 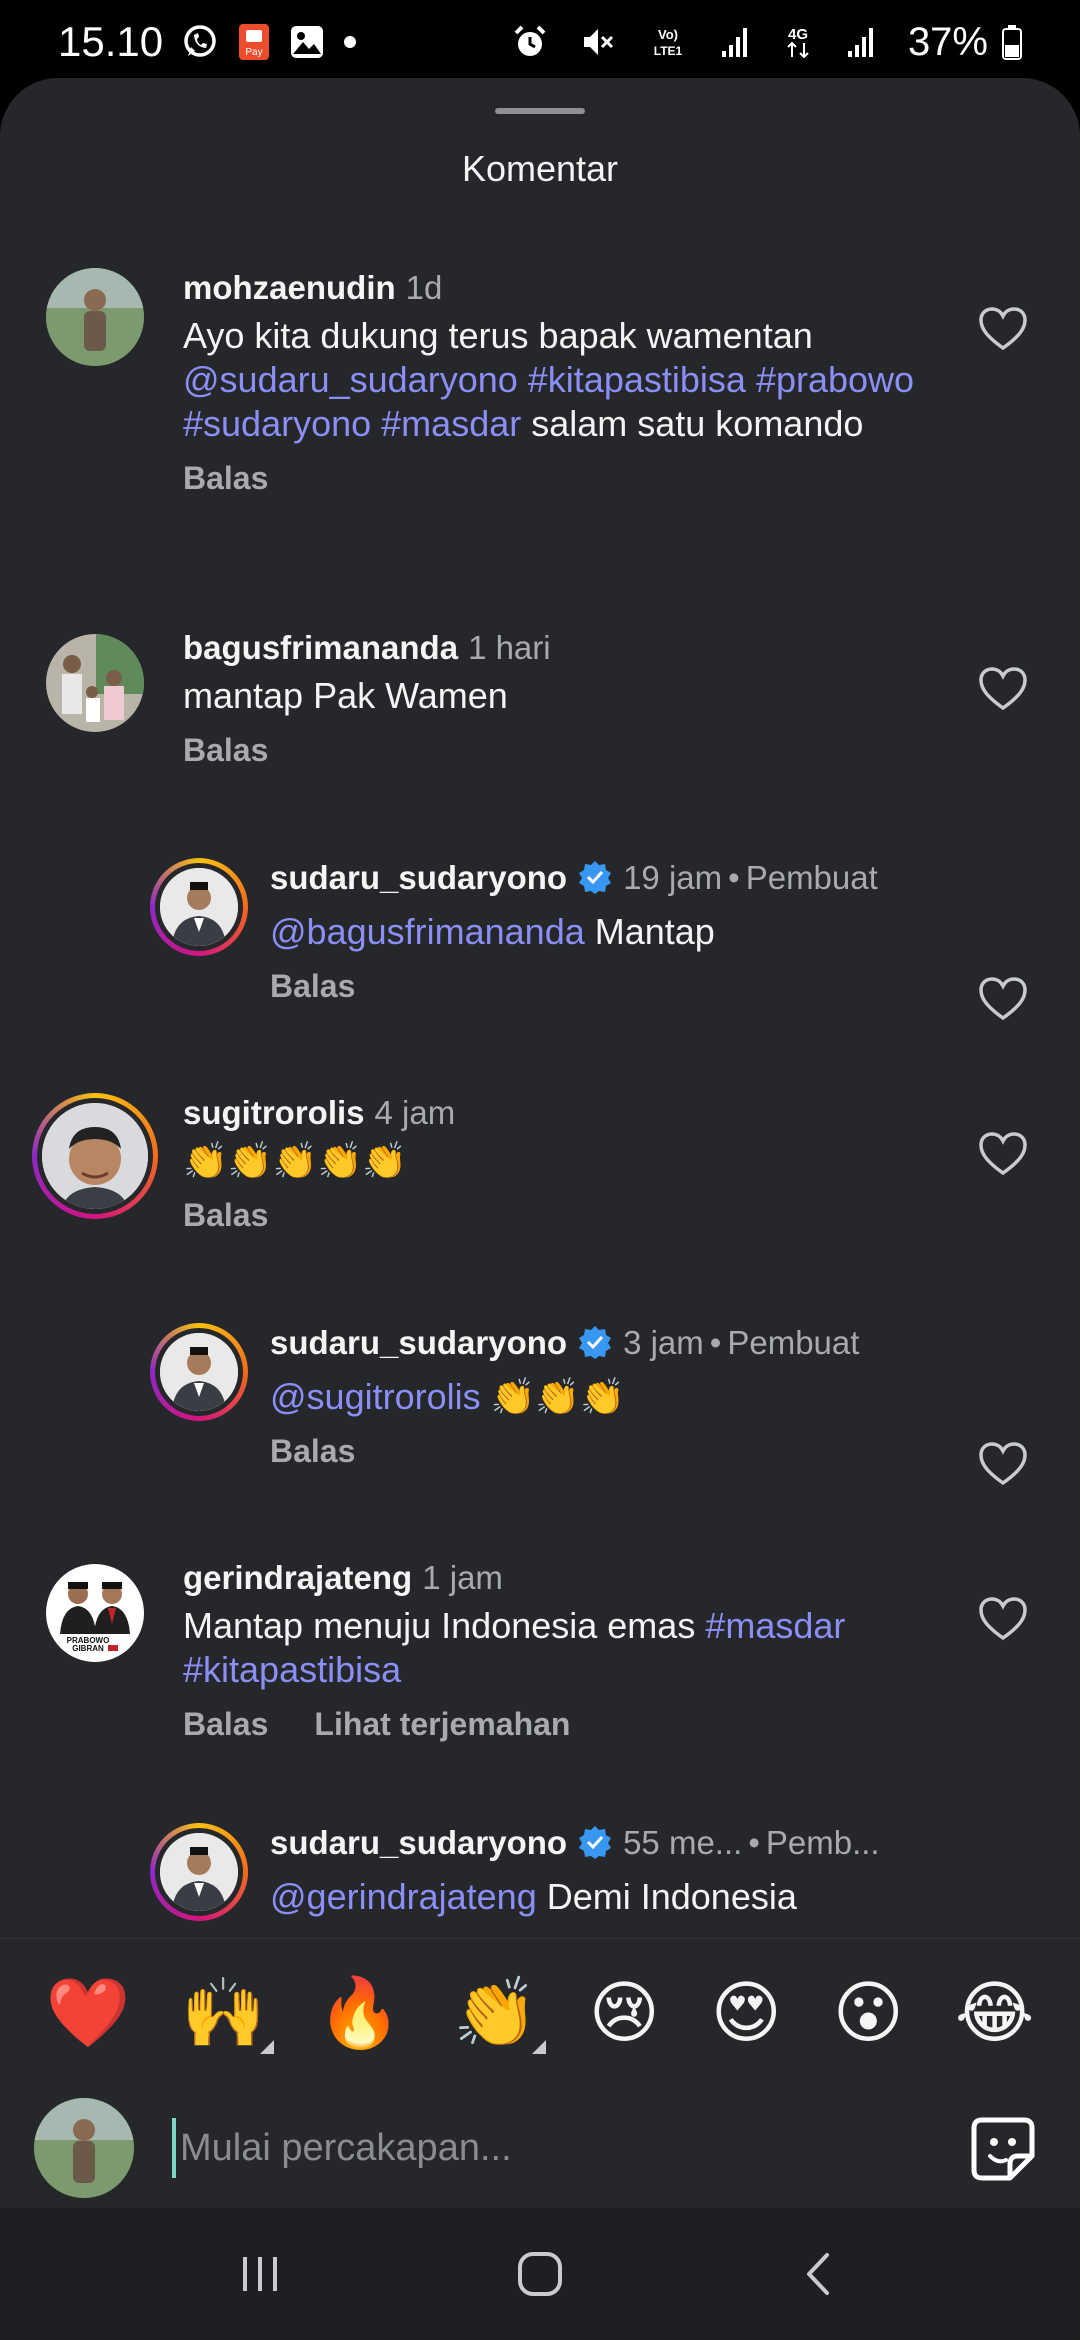 What do you see at coordinates (673, 877) in the screenshot?
I see `comment-time: 19 jam` at bounding box center [673, 877].